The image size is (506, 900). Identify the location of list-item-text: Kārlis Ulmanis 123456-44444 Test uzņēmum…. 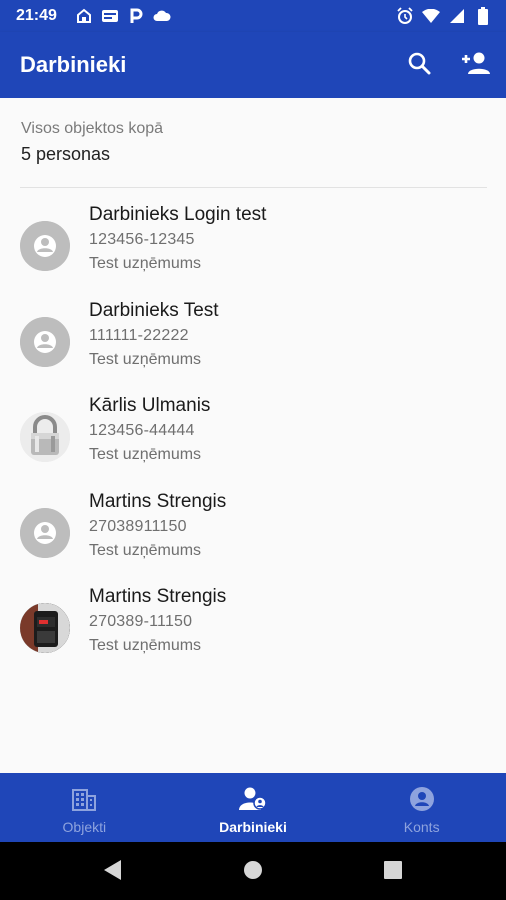
(149, 430).